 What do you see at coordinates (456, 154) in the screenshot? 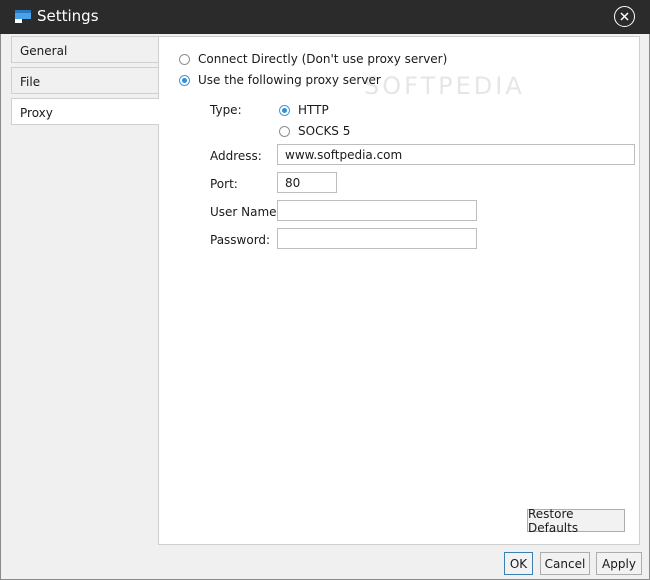
I see `address-input: www.softpedia.com` at bounding box center [456, 154].